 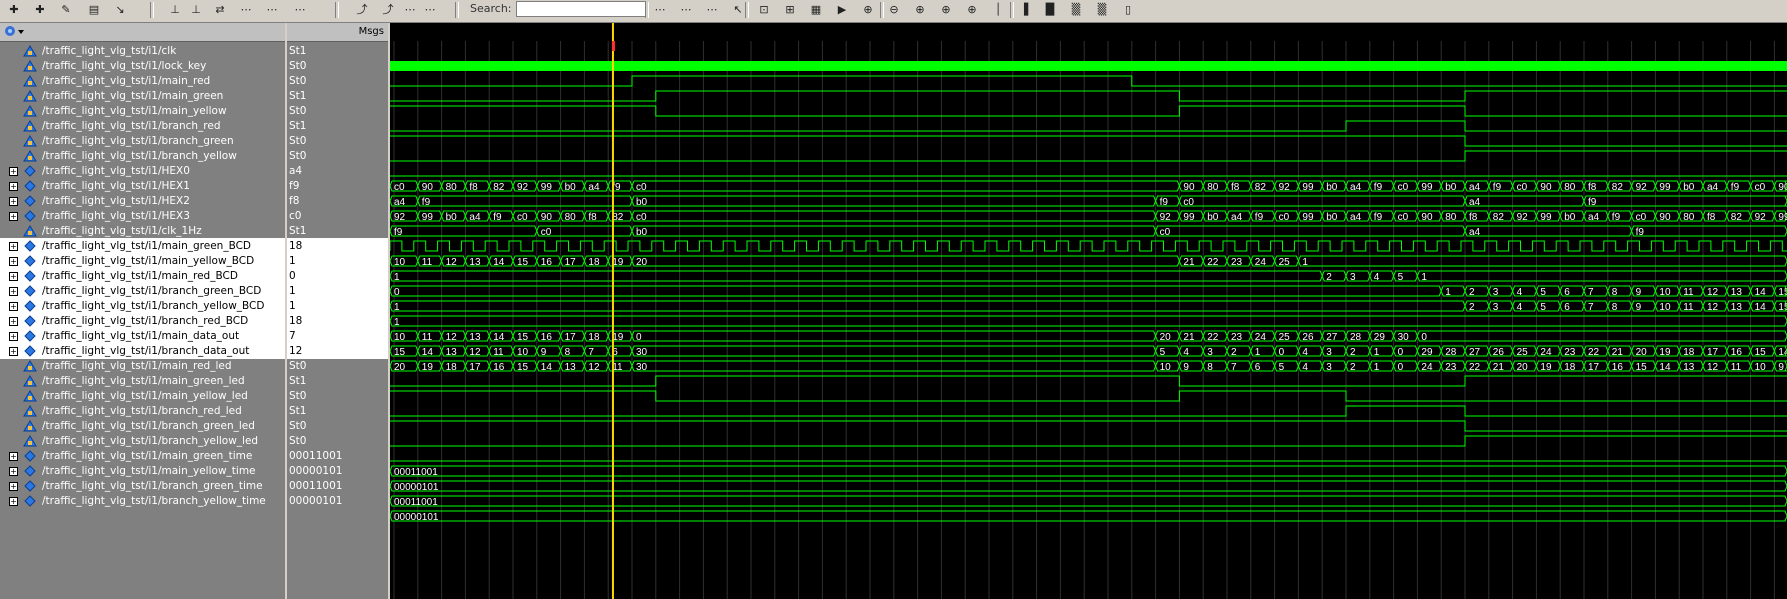 I want to click on wave-menu-icon, so click(x=15, y=31).